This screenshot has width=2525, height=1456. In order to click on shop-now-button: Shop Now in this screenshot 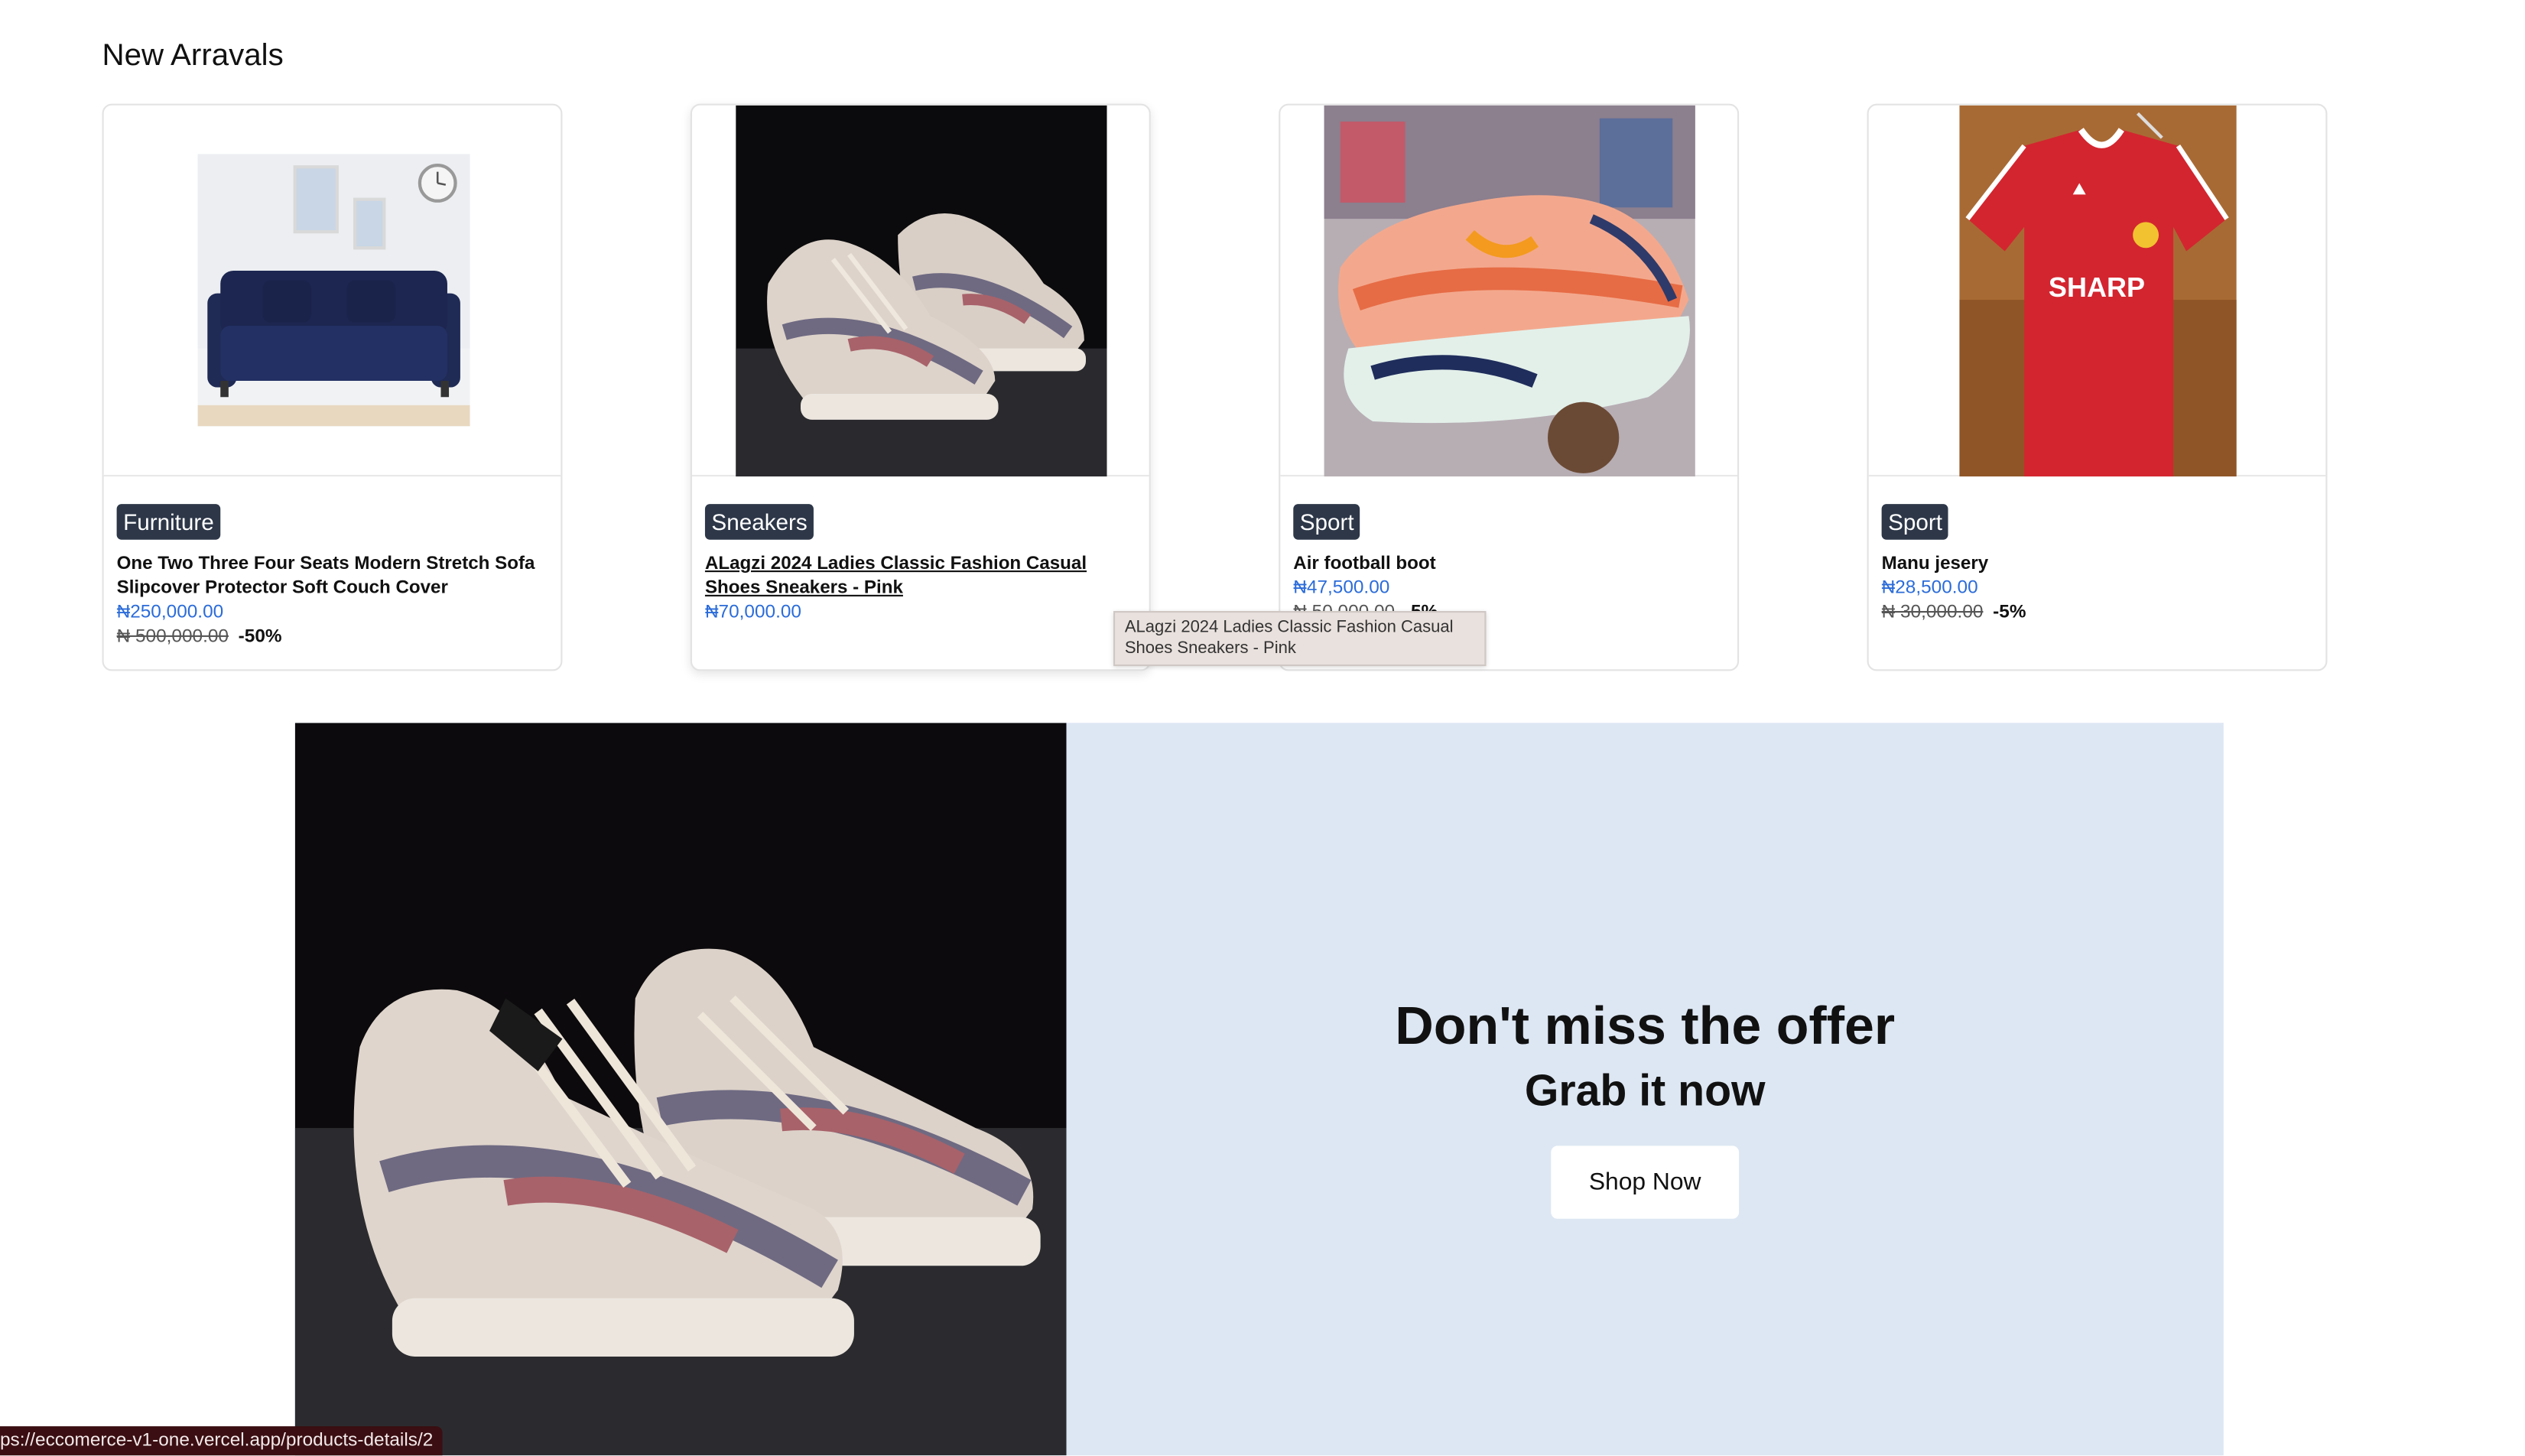, I will do `click(1645, 1182)`.